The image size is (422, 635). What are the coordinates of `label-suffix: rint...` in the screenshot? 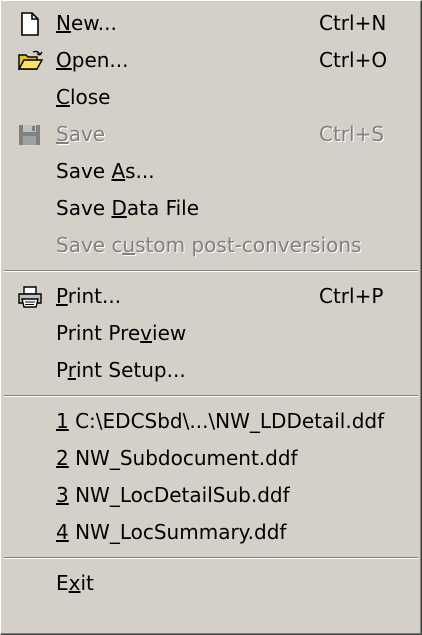 It's located at (94, 296).